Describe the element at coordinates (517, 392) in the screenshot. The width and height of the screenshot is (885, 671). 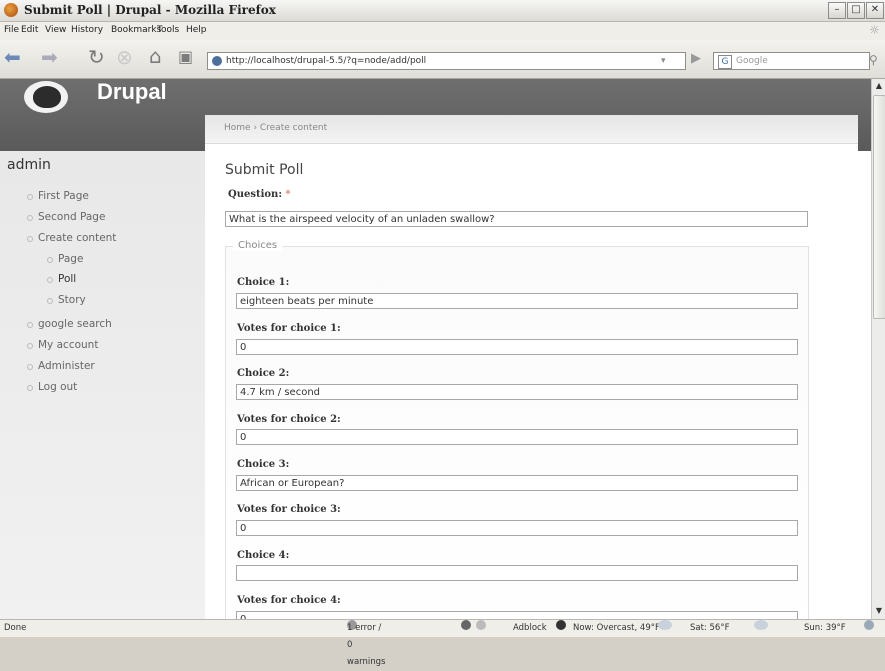
I see `choice-2-field: 4.7 km / second` at that location.